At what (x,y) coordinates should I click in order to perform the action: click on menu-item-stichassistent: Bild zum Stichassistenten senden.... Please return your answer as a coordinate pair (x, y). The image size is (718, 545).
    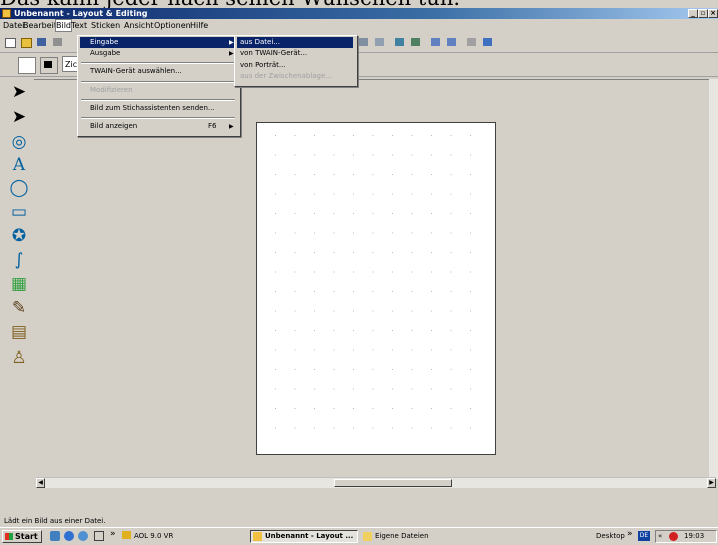
    Looking at the image, I should click on (158, 108).